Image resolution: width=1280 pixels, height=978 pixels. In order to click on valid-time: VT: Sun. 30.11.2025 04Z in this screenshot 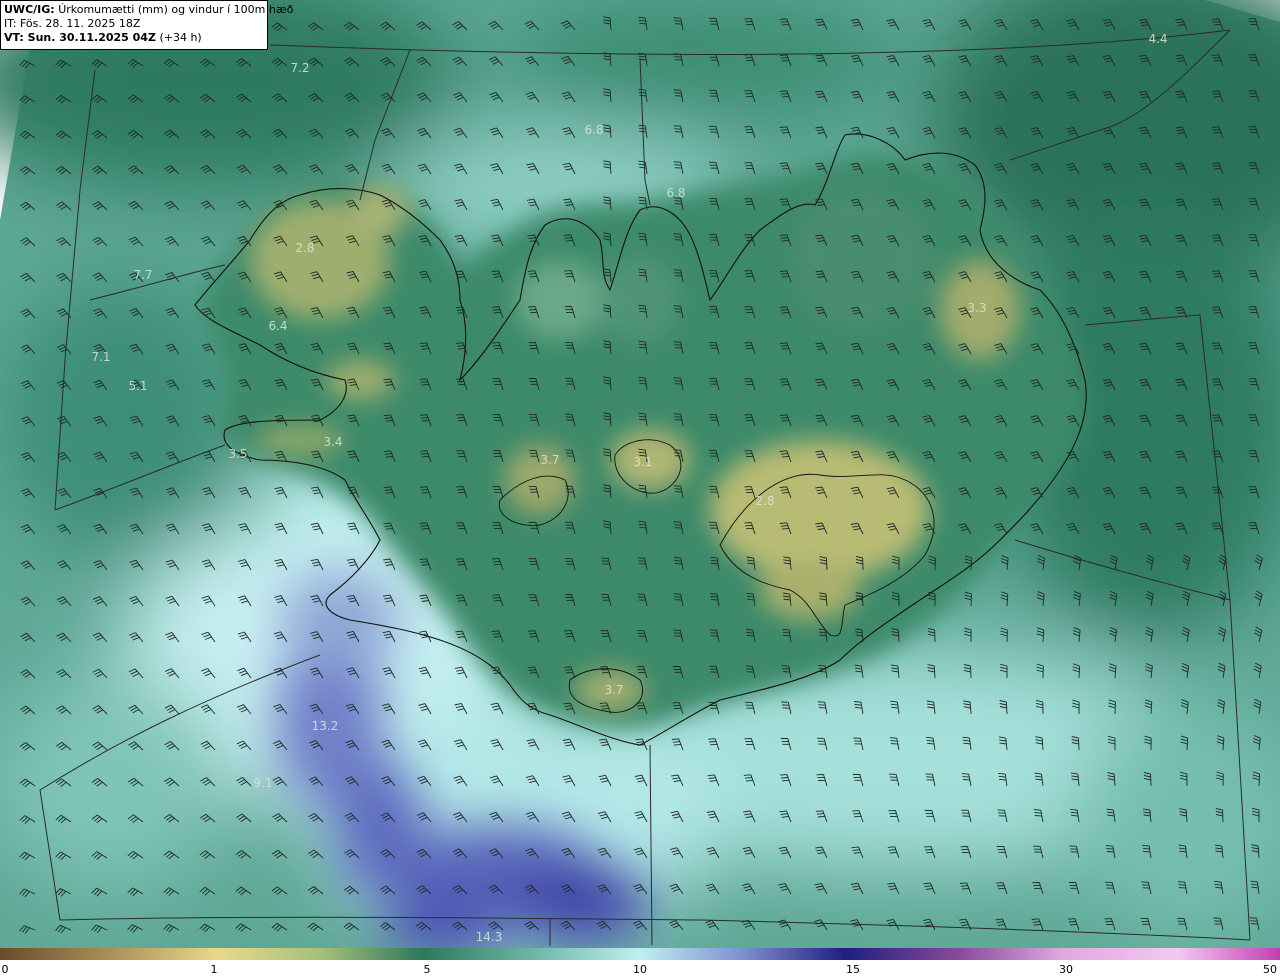, I will do `click(80, 37)`.